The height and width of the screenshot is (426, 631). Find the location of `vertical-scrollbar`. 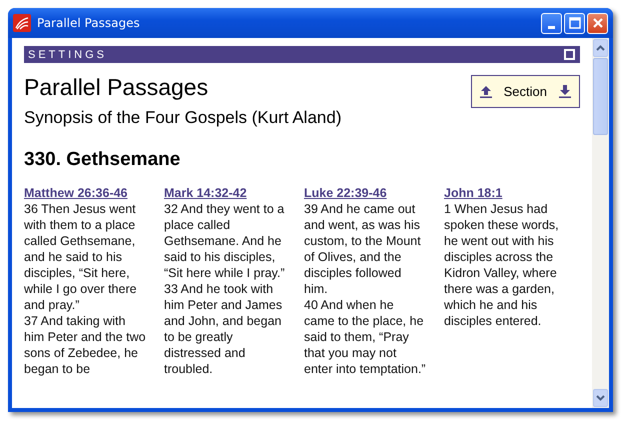

vertical-scrollbar is located at coordinates (600, 223).